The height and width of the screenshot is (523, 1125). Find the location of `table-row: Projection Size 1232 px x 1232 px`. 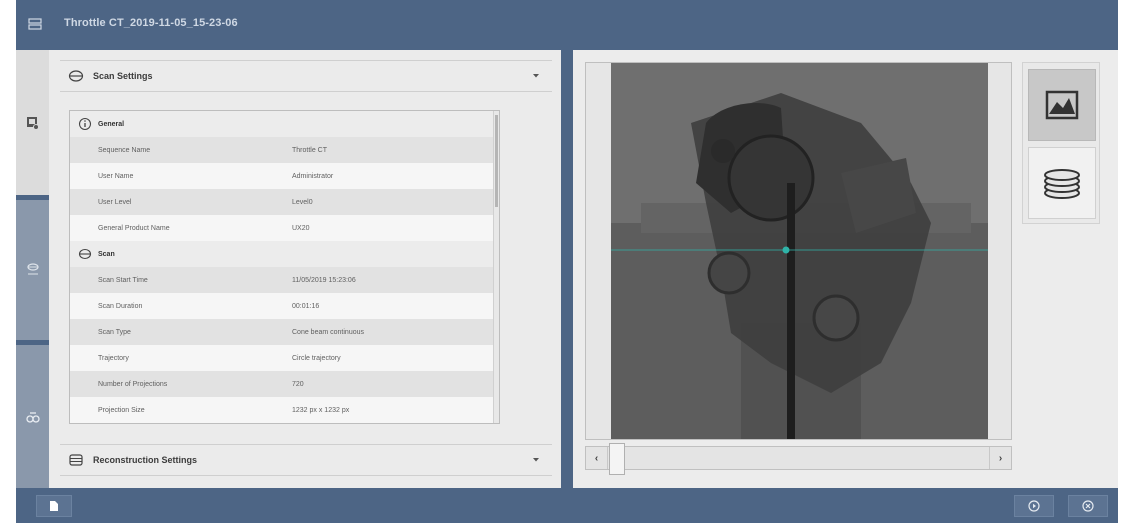

table-row: Projection Size 1232 px x 1232 px is located at coordinates (282, 410).